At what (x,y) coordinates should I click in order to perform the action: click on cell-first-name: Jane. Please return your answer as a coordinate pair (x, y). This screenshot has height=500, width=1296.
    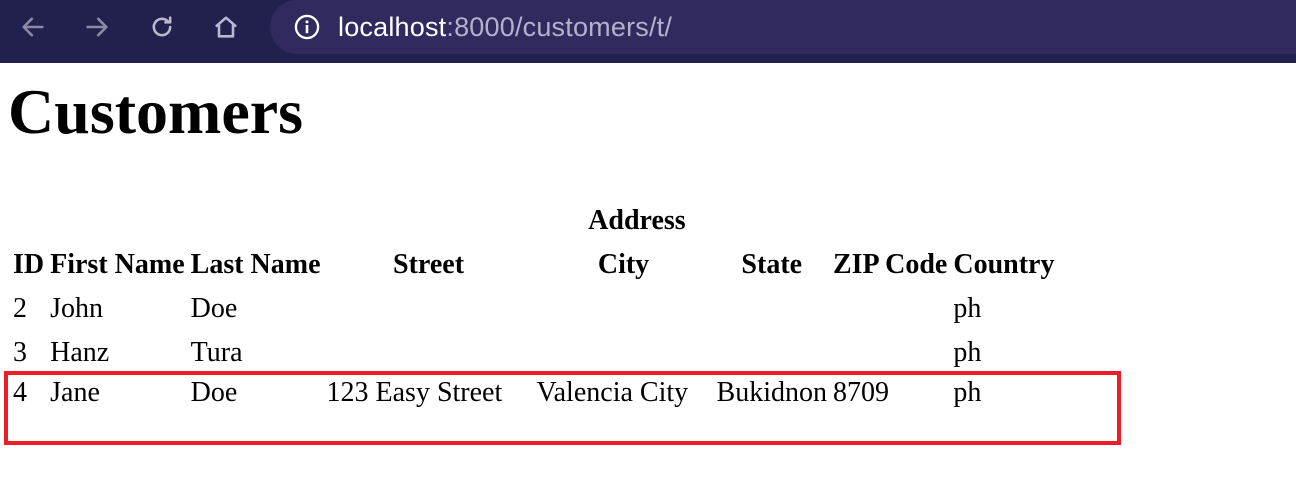
    Looking at the image, I should click on (75, 392).